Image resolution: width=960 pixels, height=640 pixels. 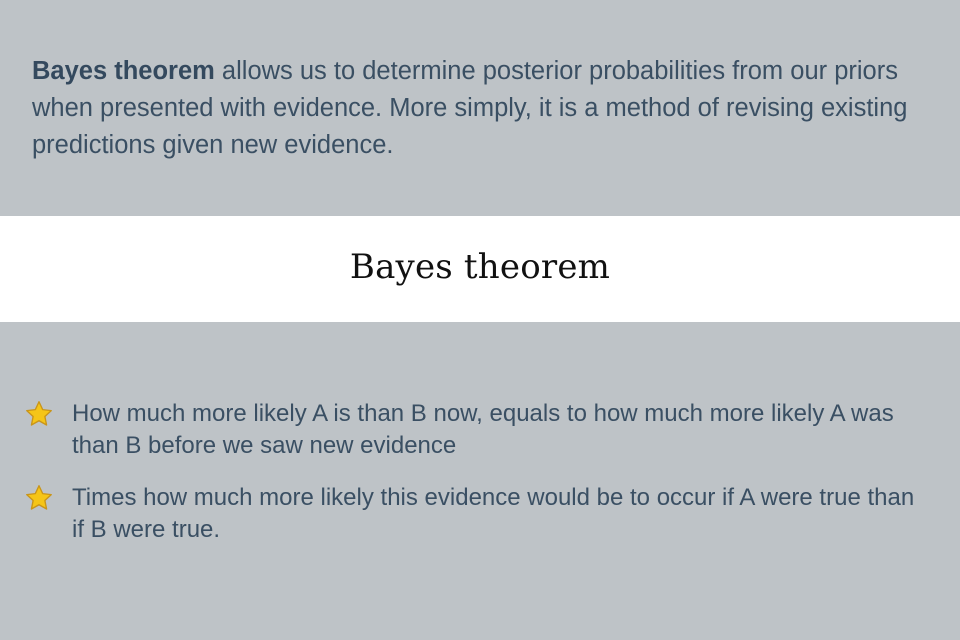 What do you see at coordinates (123, 71) in the screenshot?
I see `intro-term: Bayes theorem` at bounding box center [123, 71].